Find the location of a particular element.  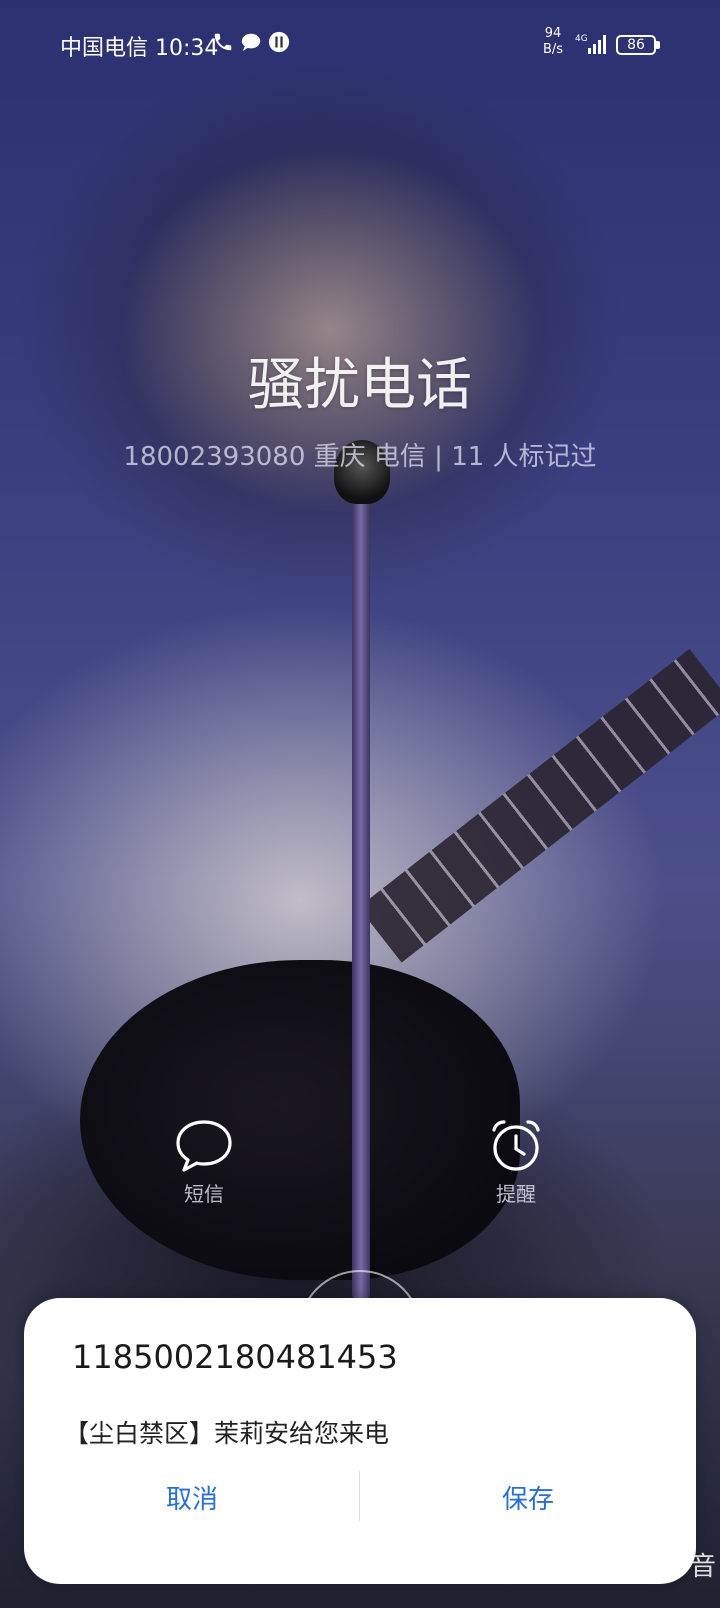

sms-icon is located at coordinates (204, 1146).